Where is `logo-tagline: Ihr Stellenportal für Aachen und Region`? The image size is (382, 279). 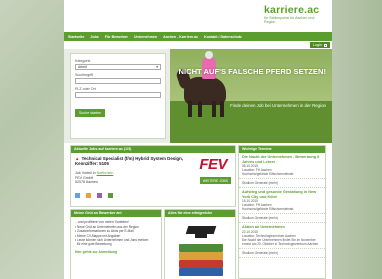
logo-tagline: Ihr Stellenportal für Aachen und Region is located at coordinates (289, 20).